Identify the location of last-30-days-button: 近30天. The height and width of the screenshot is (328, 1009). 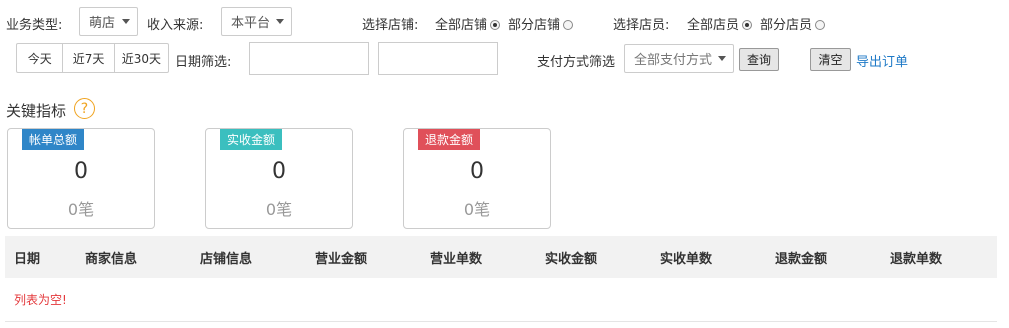
(140, 58).